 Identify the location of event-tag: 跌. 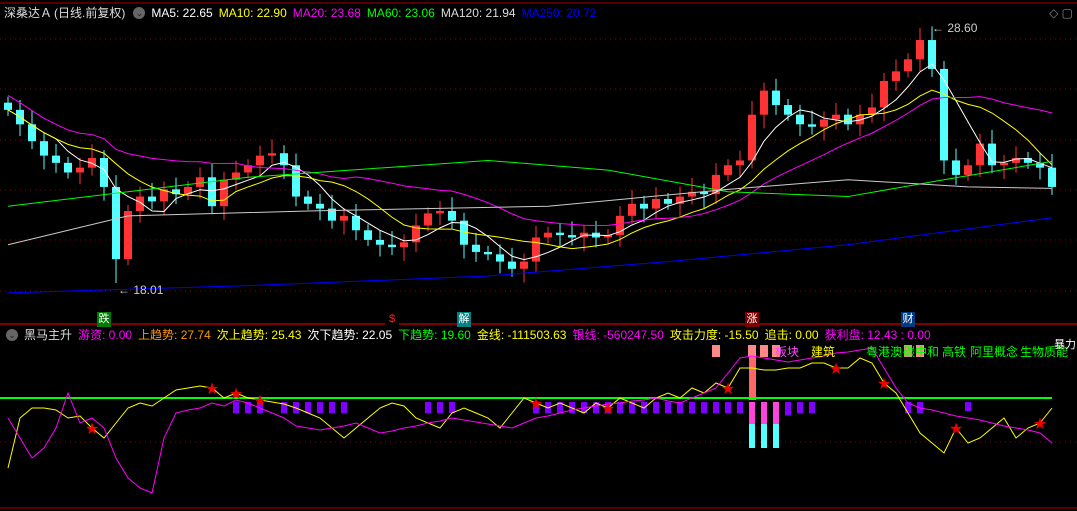
(104, 319).